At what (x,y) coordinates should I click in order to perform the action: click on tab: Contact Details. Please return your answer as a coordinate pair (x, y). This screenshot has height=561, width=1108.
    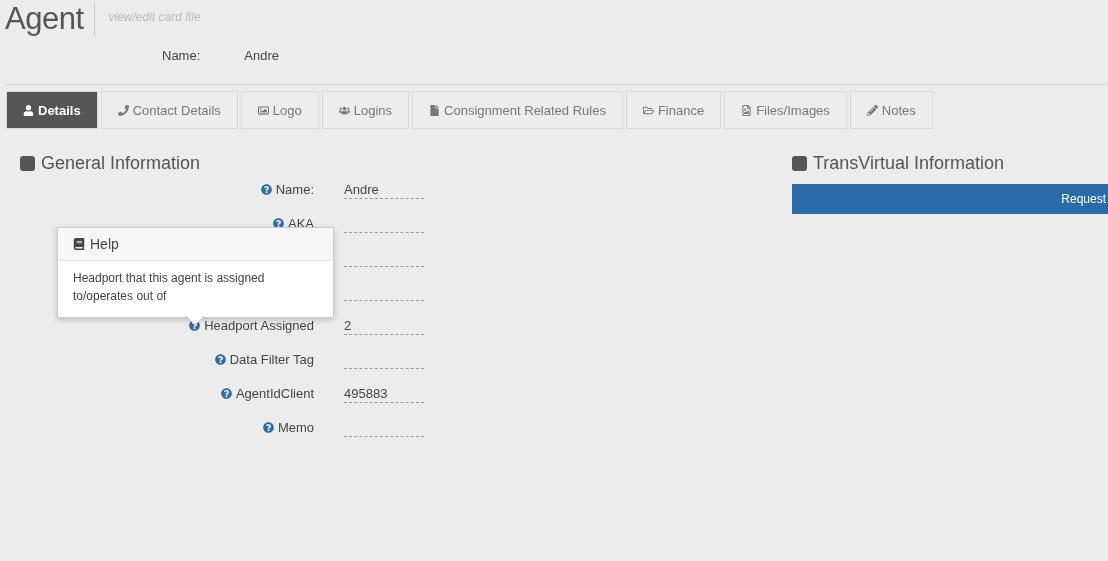
    Looking at the image, I should click on (169, 110).